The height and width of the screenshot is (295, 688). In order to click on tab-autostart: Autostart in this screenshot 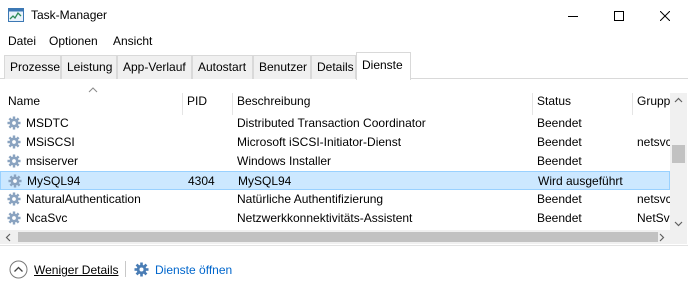, I will do `click(222, 67)`.